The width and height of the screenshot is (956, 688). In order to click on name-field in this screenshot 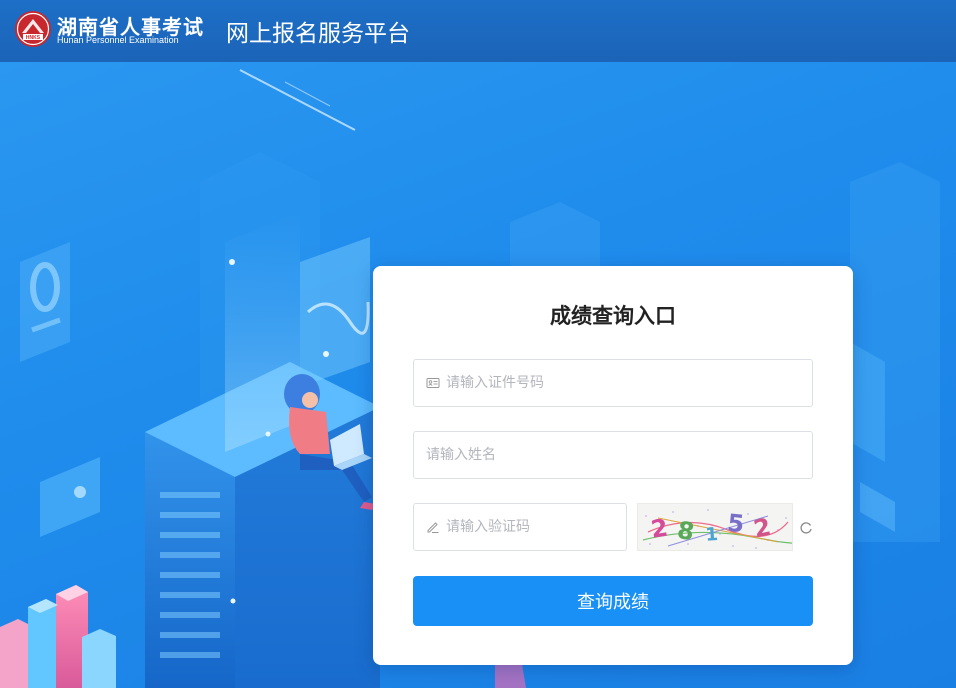, I will do `click(613, 455)`.